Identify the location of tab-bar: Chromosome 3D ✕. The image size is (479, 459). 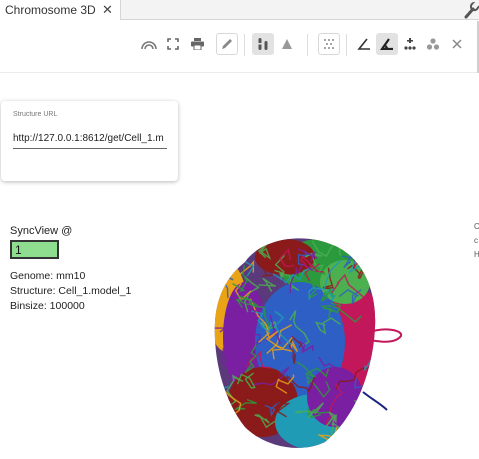
(239, 10).